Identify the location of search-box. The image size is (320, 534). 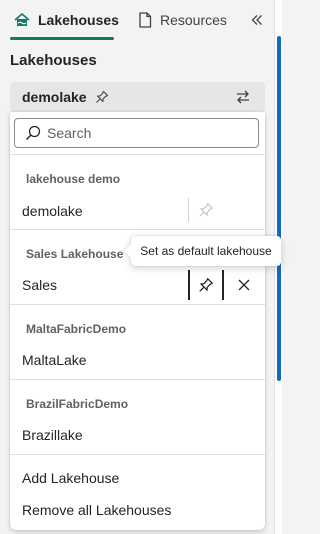
(136, 133).